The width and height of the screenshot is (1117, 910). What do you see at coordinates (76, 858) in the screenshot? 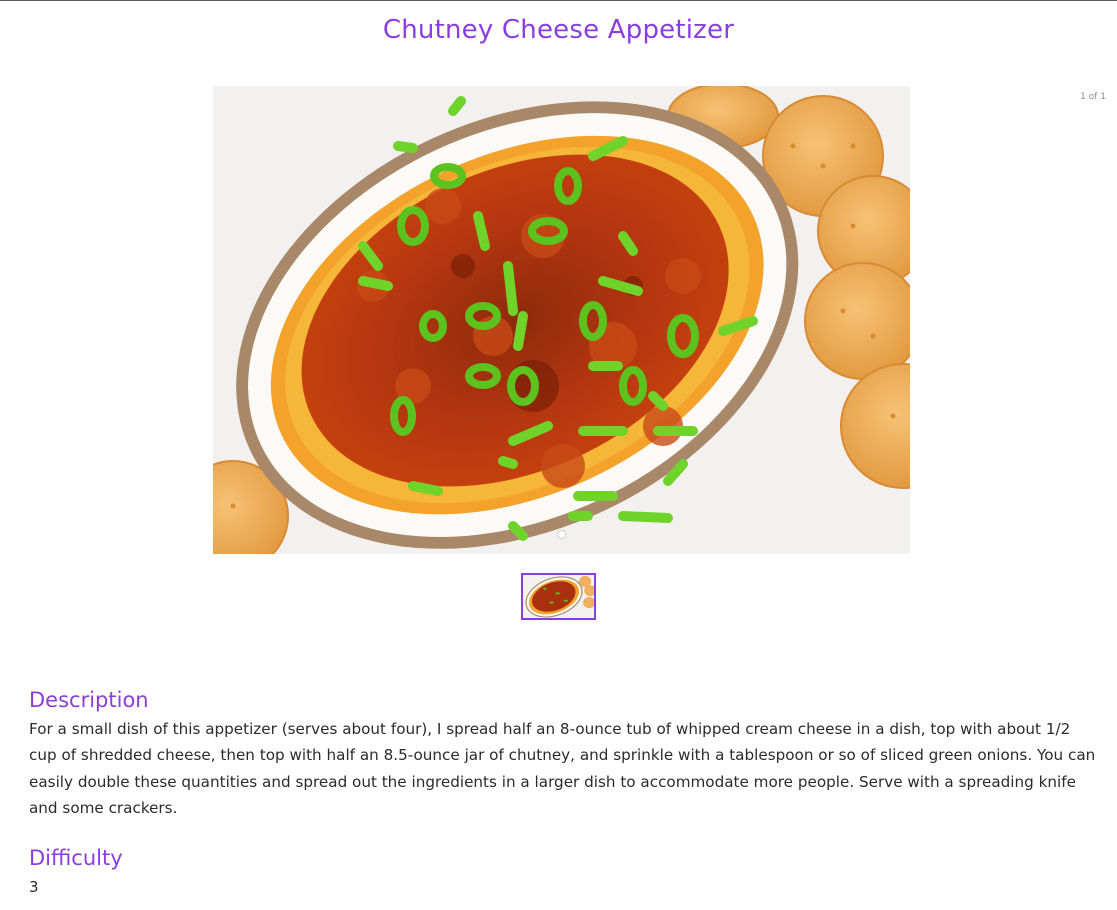
I see `difficulty-heading: Difficulty` at bounding box center [76, 858].